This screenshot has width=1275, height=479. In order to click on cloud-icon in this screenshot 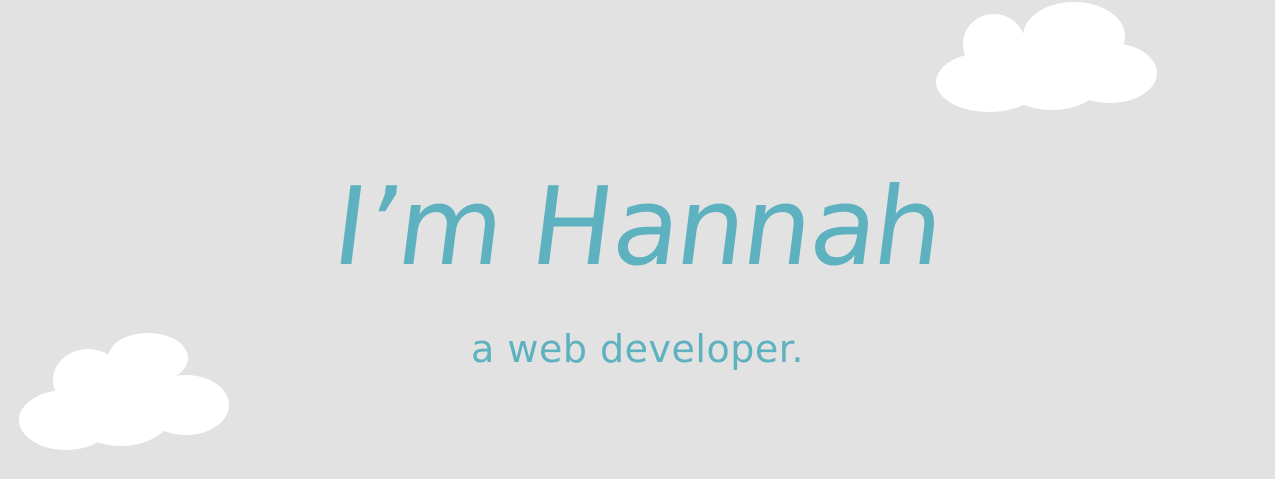, I will do `click(1047, 57)`.